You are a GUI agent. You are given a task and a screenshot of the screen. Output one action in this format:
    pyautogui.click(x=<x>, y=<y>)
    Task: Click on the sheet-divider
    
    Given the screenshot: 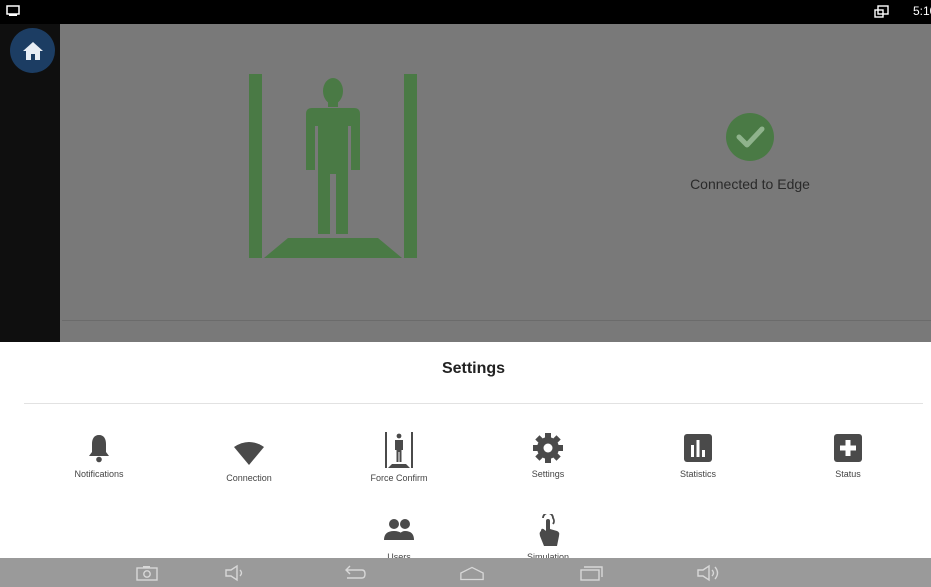 What is the action you would take?
    pyautogui.click(x=473, y=403)
    